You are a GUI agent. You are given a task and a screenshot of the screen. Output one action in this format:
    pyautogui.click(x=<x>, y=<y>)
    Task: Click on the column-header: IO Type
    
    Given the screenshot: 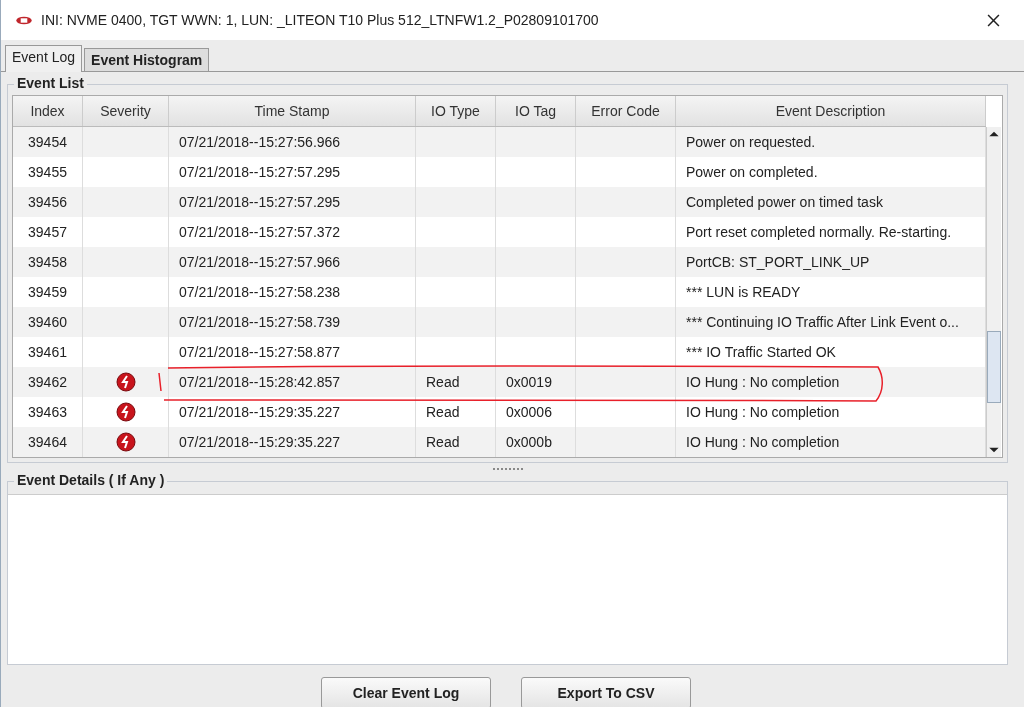 What is the action you would take?
    pyautogui.click(x=456, y=111)
    